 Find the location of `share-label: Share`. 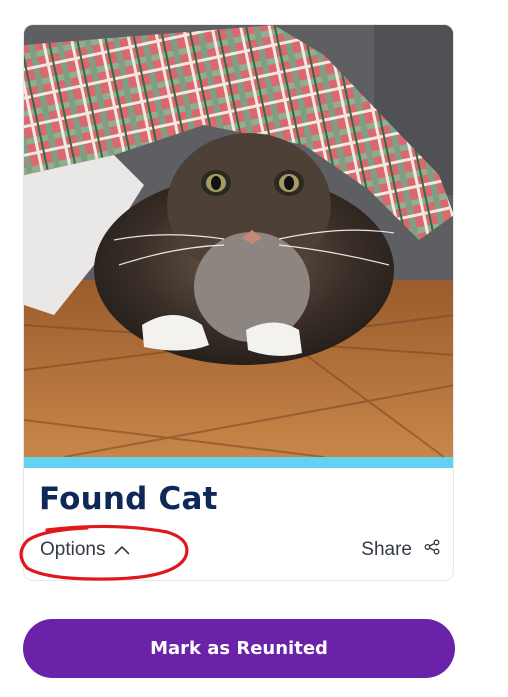

share-label: Share is located at coordinates (386, 549).